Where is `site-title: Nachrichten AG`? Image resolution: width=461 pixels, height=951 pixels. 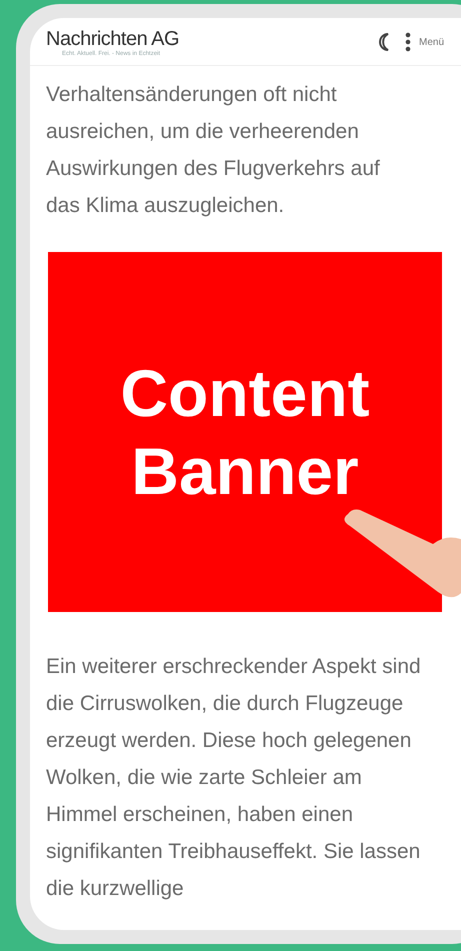
site-title: Nachrichten AG is located at coordinates (113, 39).